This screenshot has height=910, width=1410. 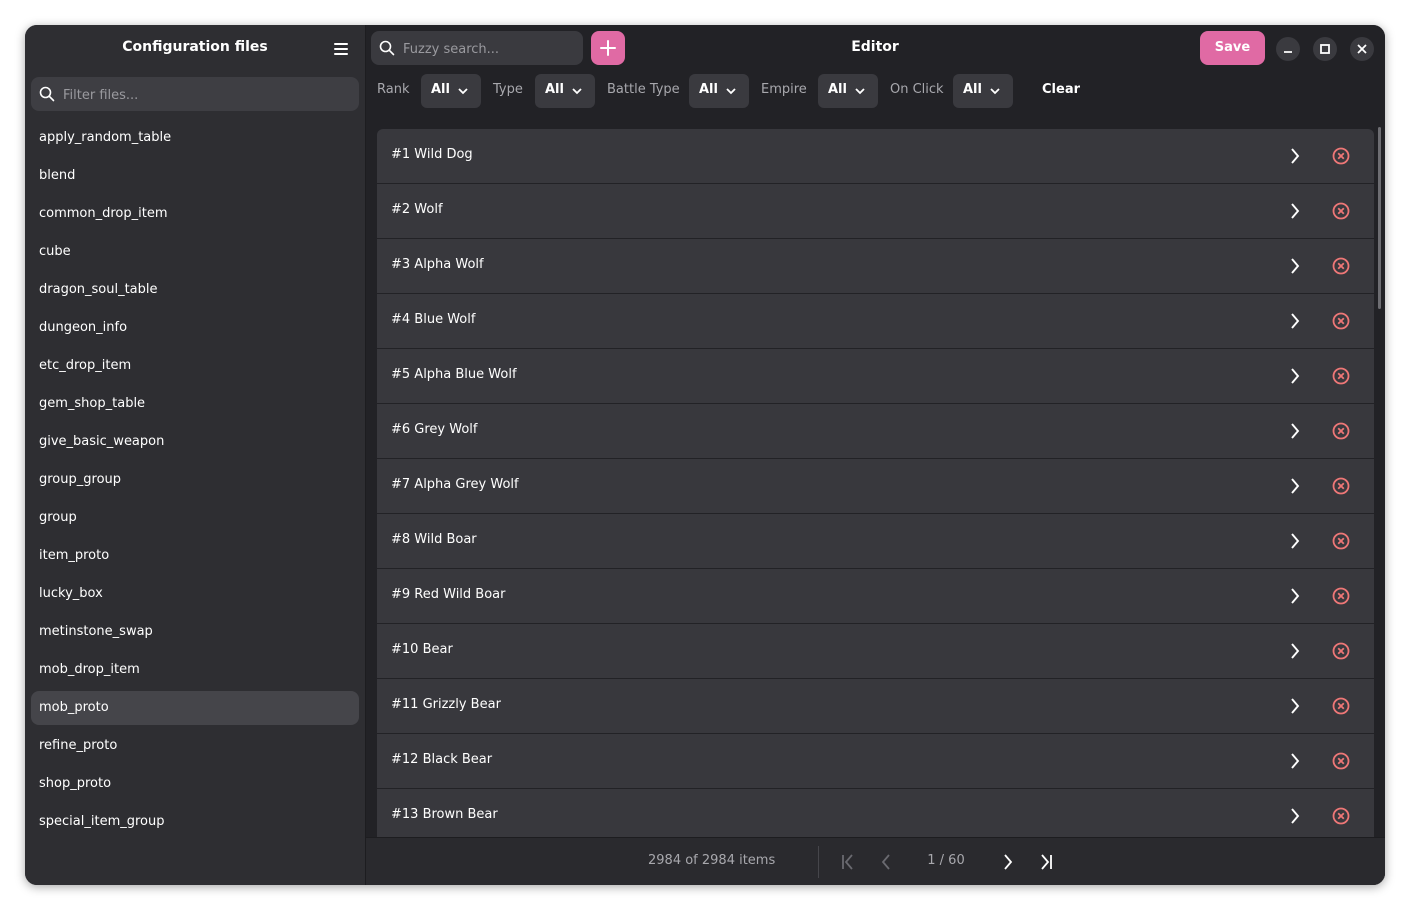 I want to click on table-row: #9 Red Wild Boar, so click(x=875, y=596).